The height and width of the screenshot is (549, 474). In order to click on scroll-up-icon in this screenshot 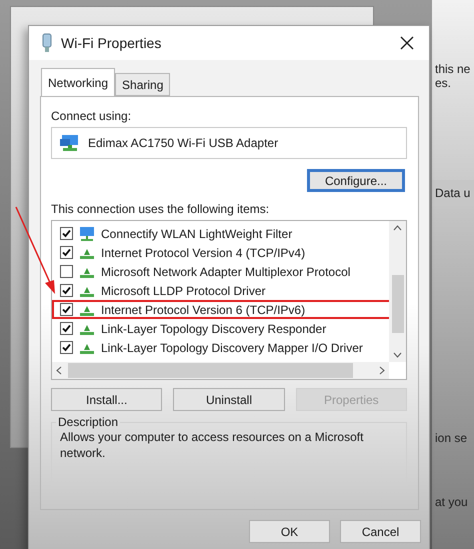, I will do `click(397, 228)`.